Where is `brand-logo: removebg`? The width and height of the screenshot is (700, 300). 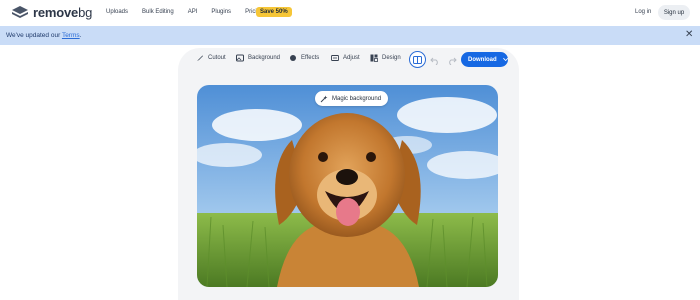
brand-logo: removebg is located at coordinates (52, 12).